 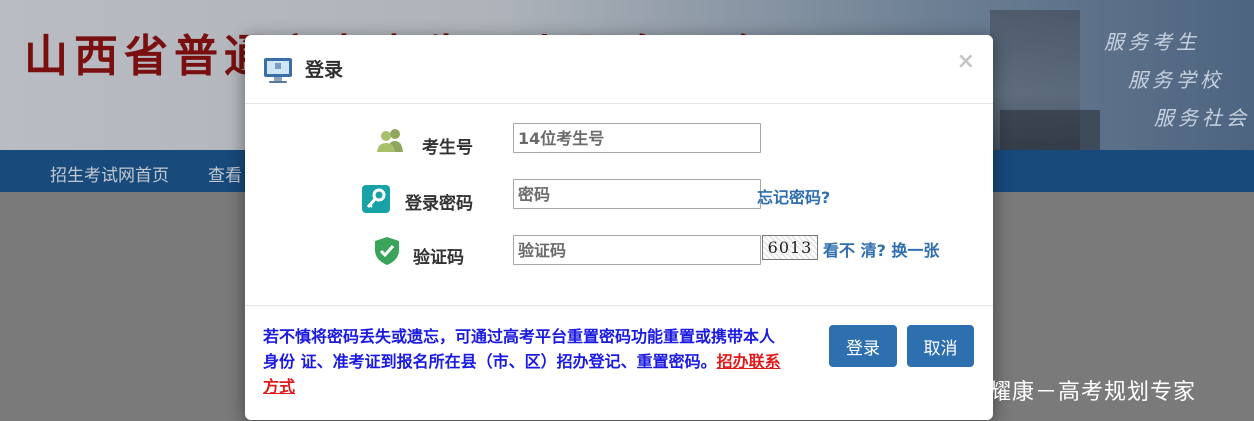 What do you see at coordinates (1035, 392) in the screenshot?
I see `watermark: 搜狐号@薛耀康－高考规划专家` at bounding box center [1035, 392].